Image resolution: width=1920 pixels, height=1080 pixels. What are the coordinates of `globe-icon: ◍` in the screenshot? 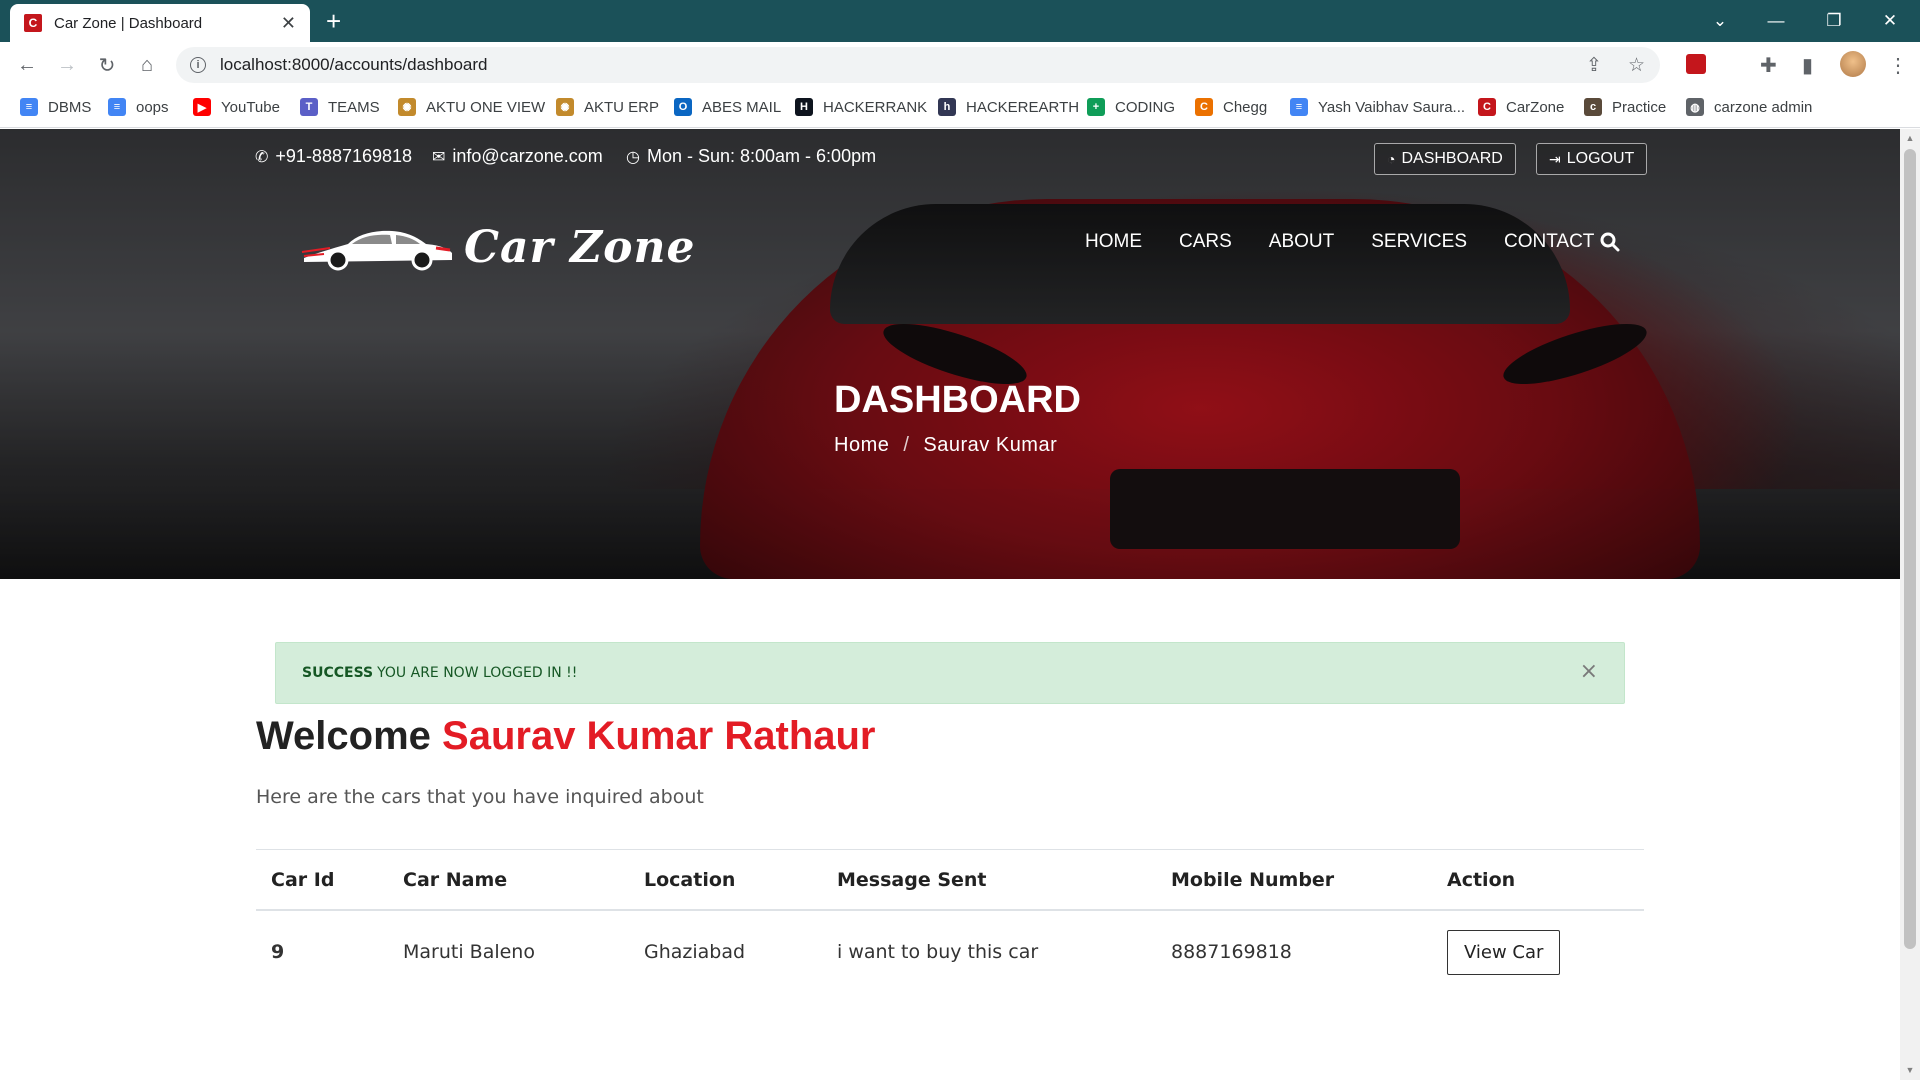 It's located at (1695, 107).